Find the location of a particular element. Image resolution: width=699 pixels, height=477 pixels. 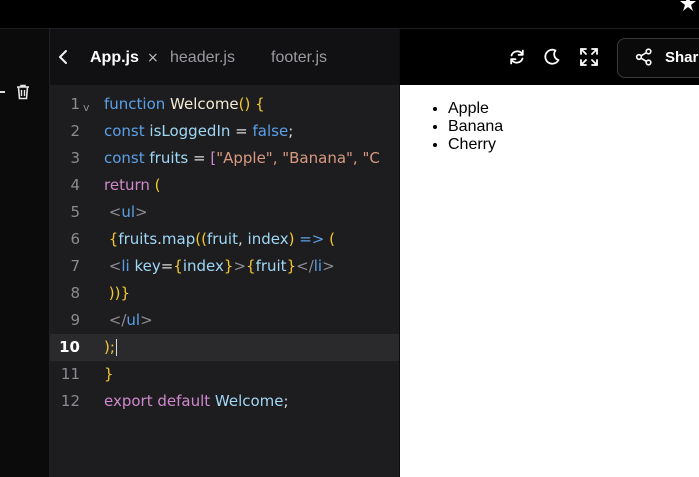

top-bar is located at coordinates (349, 14).